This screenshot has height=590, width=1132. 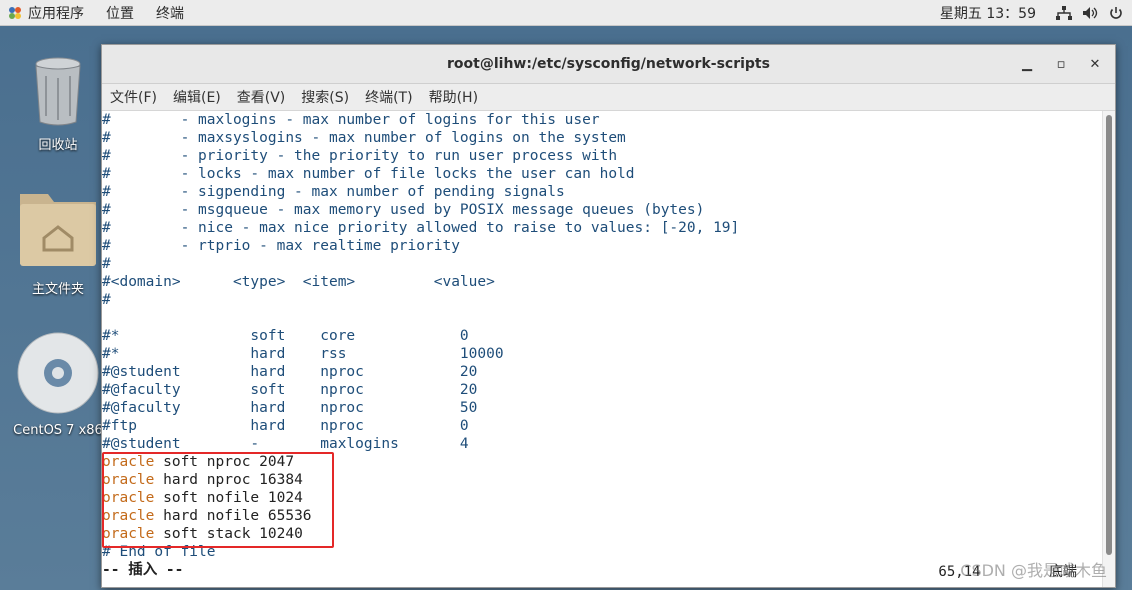 What do you see at coordinates (58, 91) in the screenshot?
I see `trash-icon` at bounding box center [58, 91].